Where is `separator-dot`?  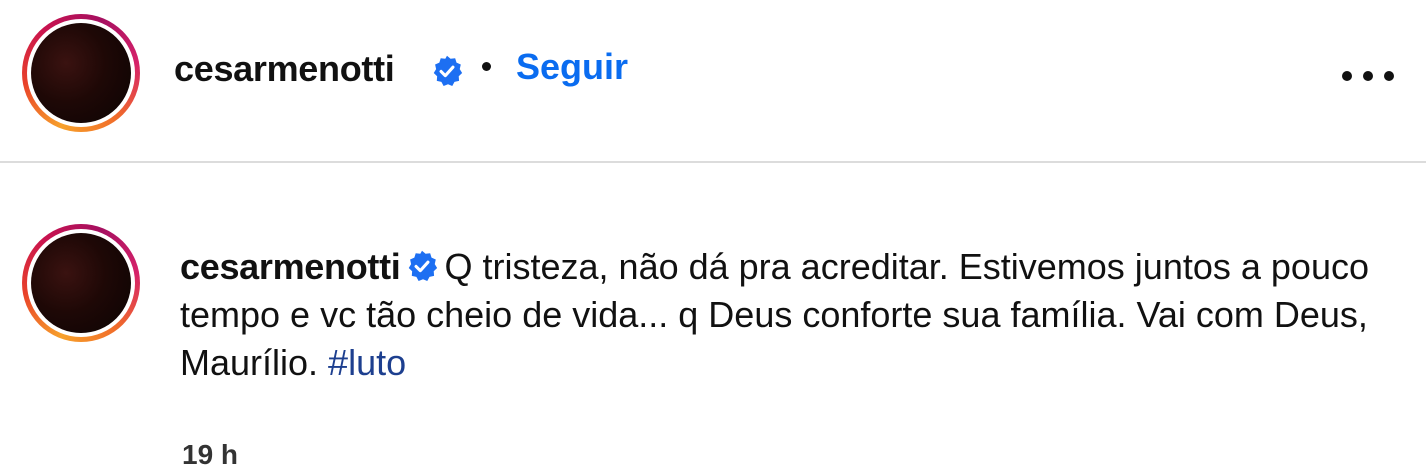 separator-dot is located at coordinates (486, 66).